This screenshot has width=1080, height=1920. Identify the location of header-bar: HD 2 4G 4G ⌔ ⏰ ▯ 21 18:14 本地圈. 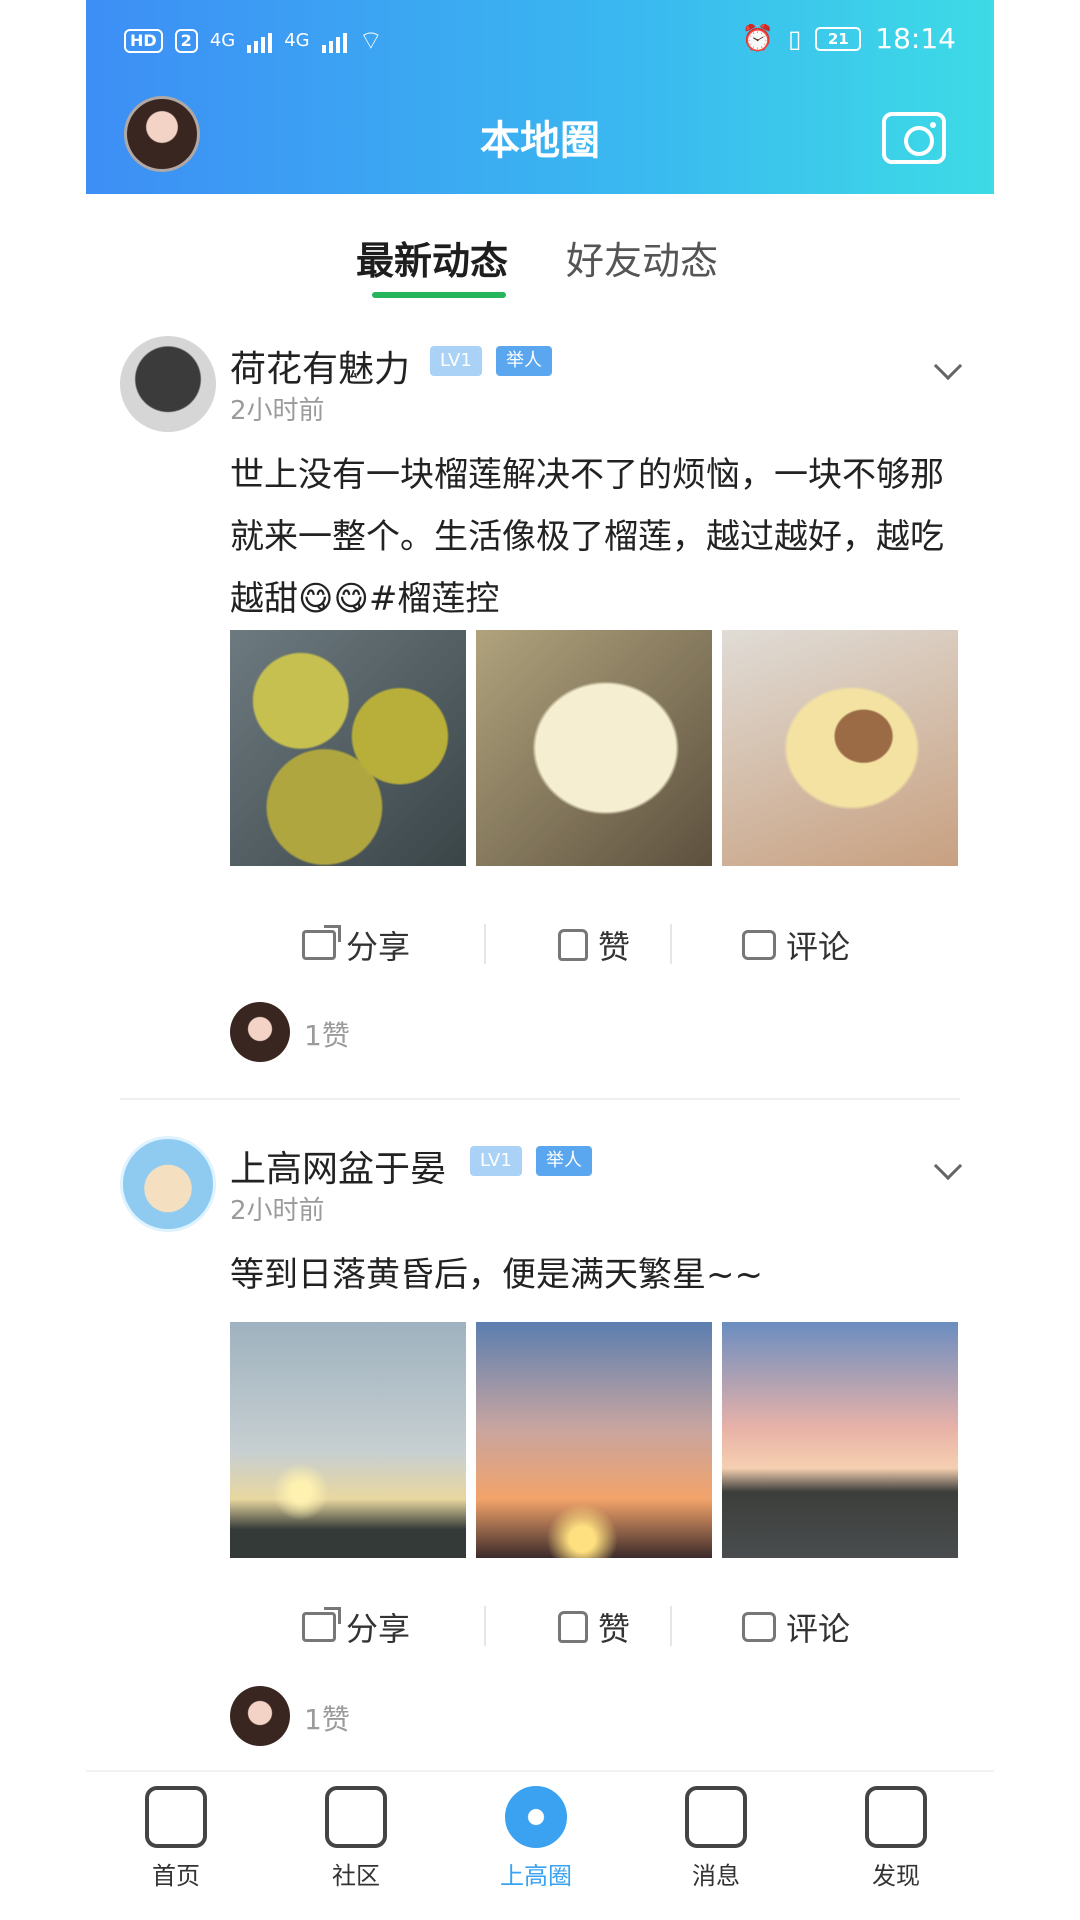
(540, 97).